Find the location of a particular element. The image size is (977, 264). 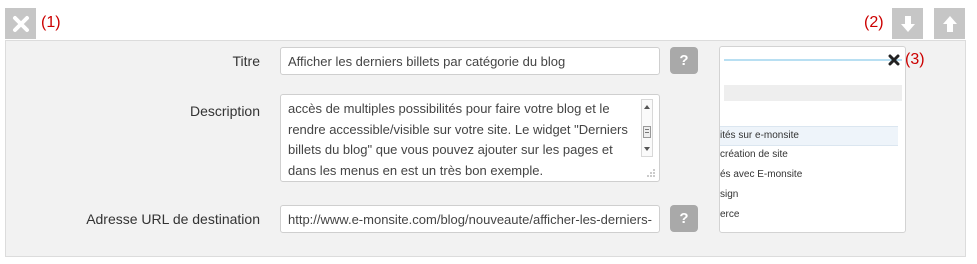

annotation-1: (1) is located at coordinates (51, 22).